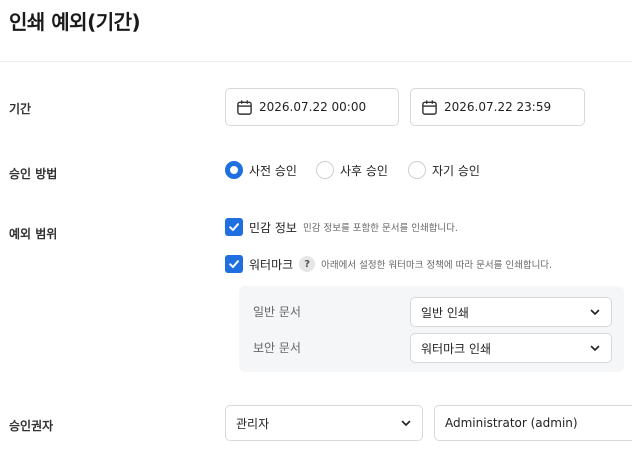  Describe the element at coordinates (445, 312) in the screenshot. I see `select-value: 일반 인쇄` at that location.